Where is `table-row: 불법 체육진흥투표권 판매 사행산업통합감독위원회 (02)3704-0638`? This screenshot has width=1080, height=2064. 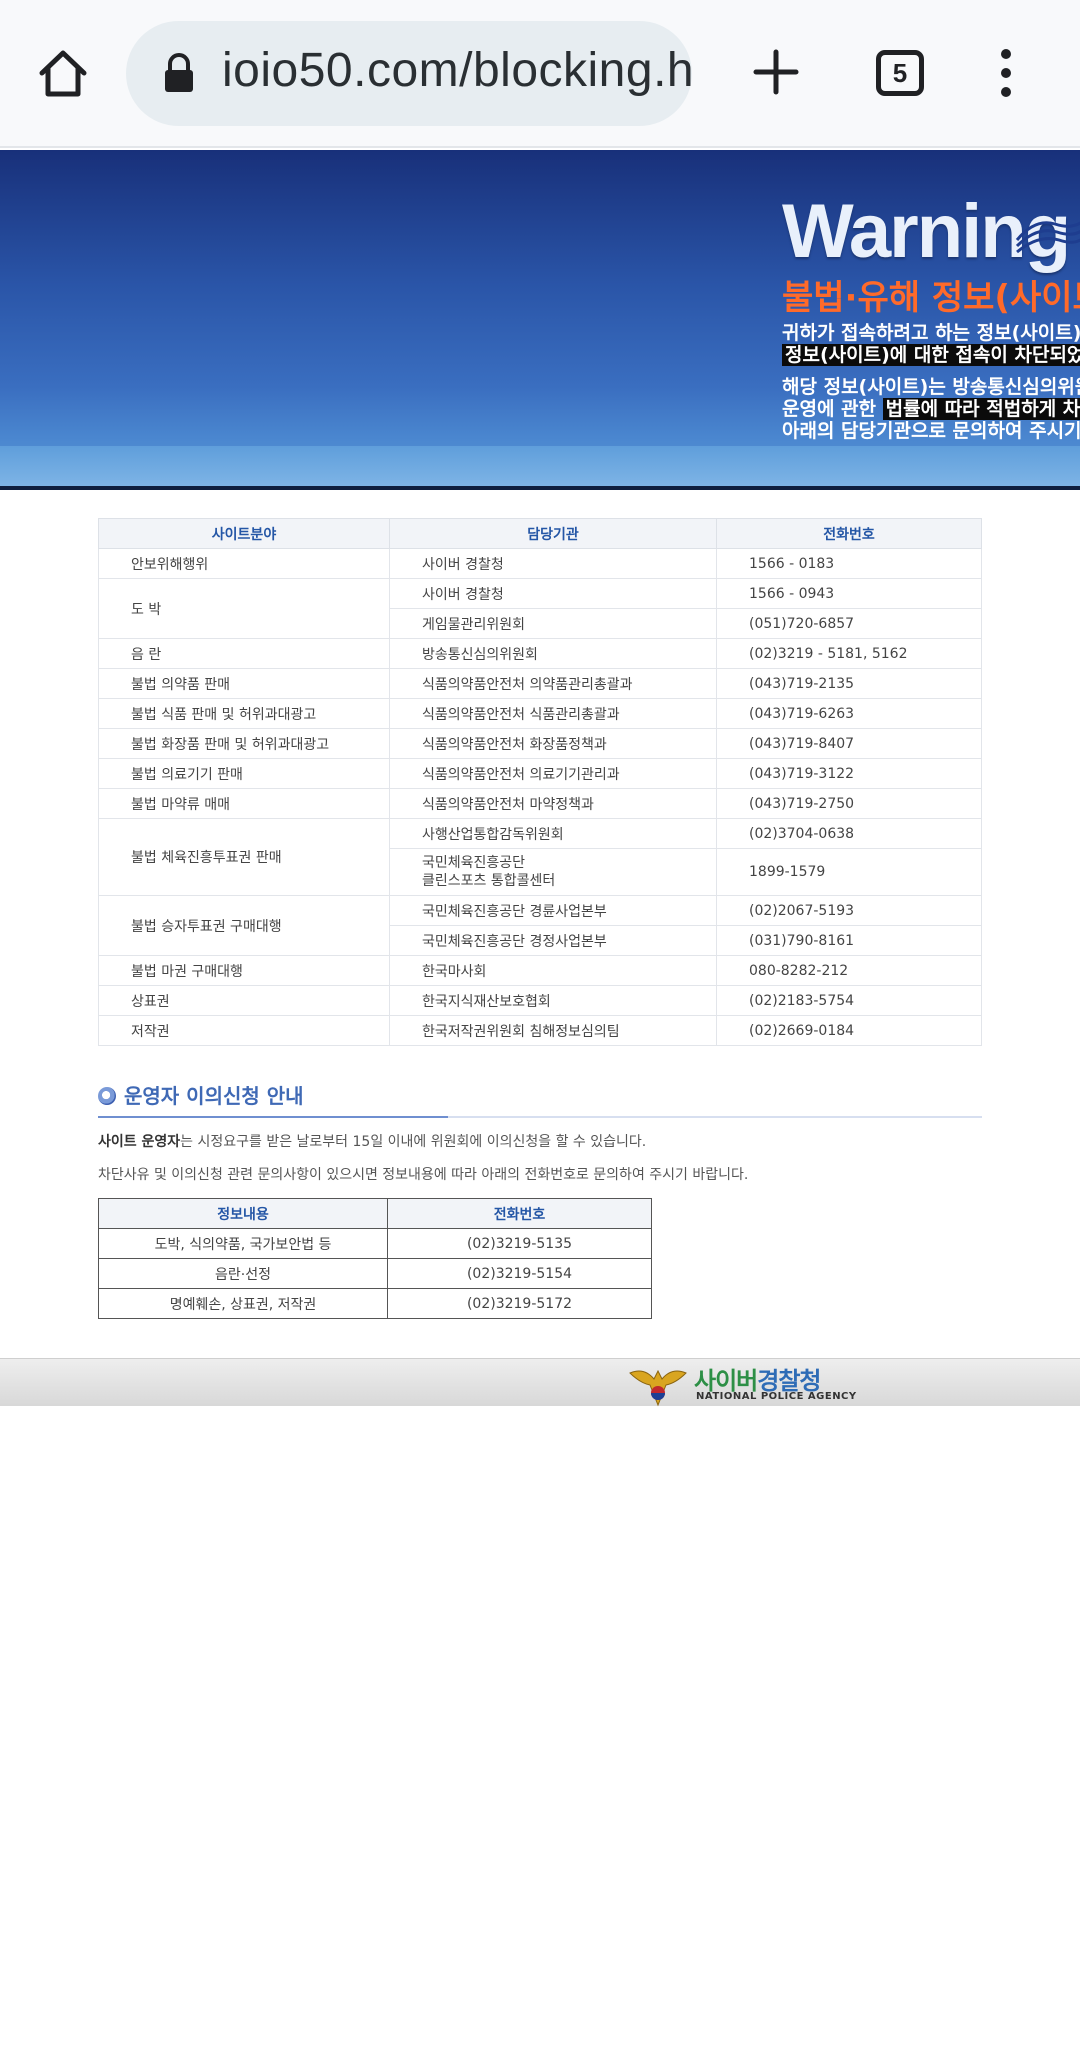 table-row: 불법 체육진흥투표권 판매 사행산업통합감독위원회 (02)3704-0638 is located at coordinates (540, 857).